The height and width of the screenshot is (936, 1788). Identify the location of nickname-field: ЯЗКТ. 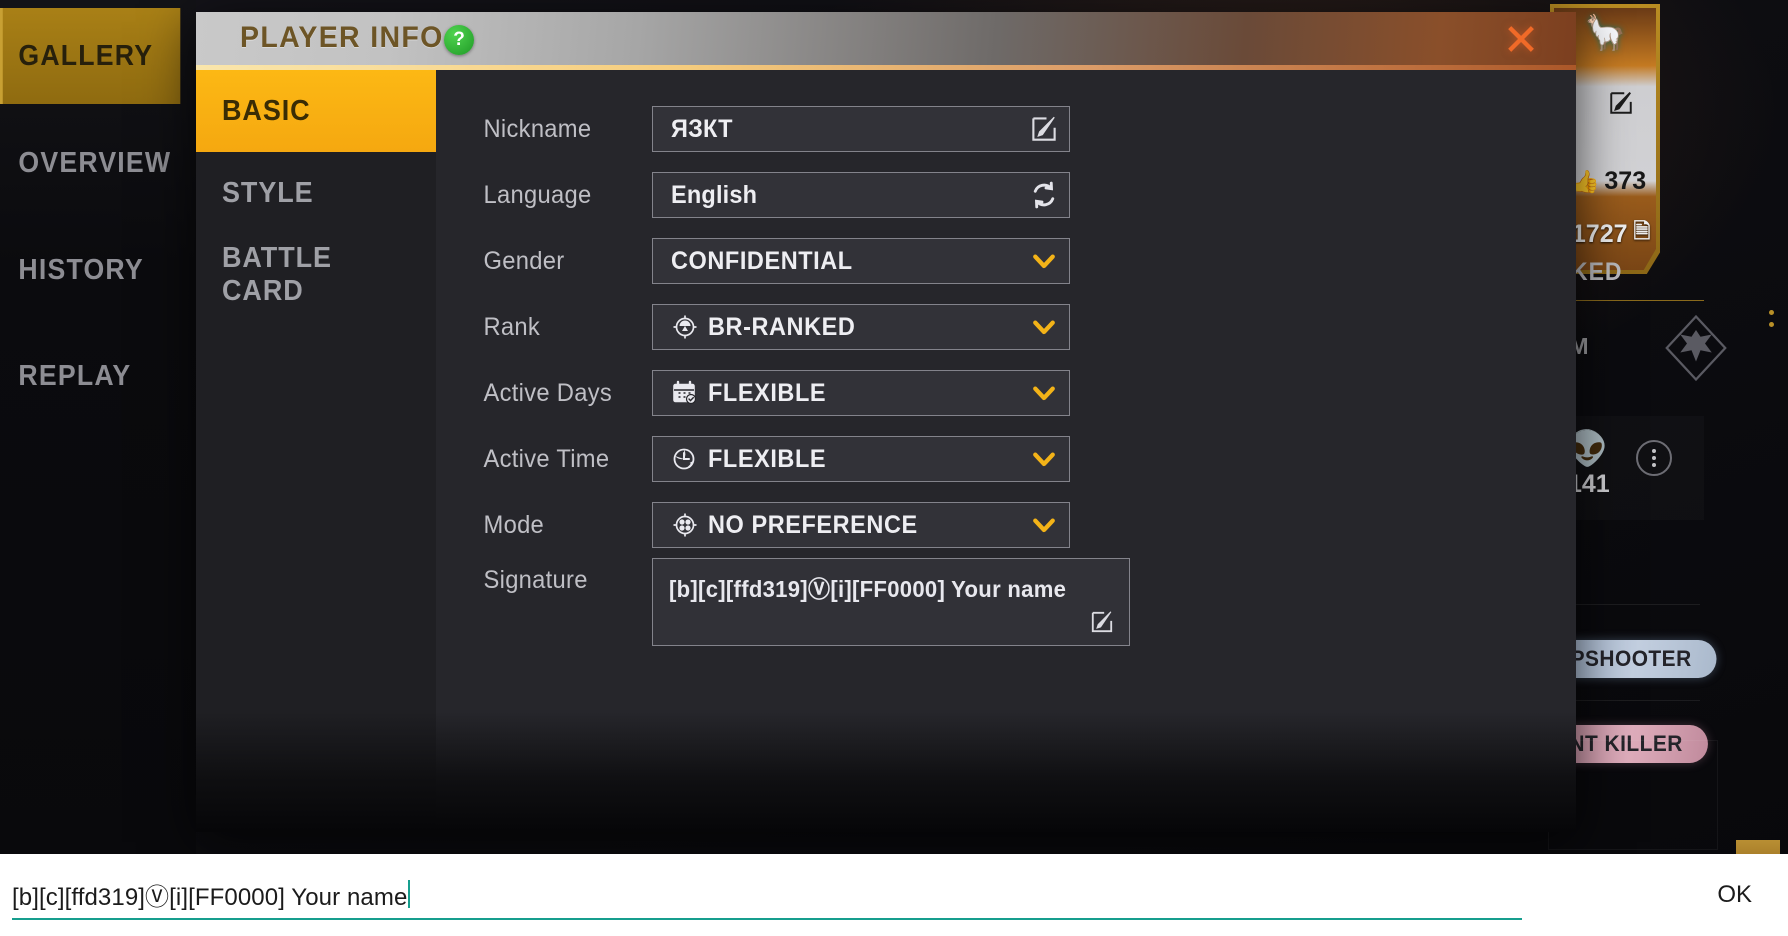
(861, 129).